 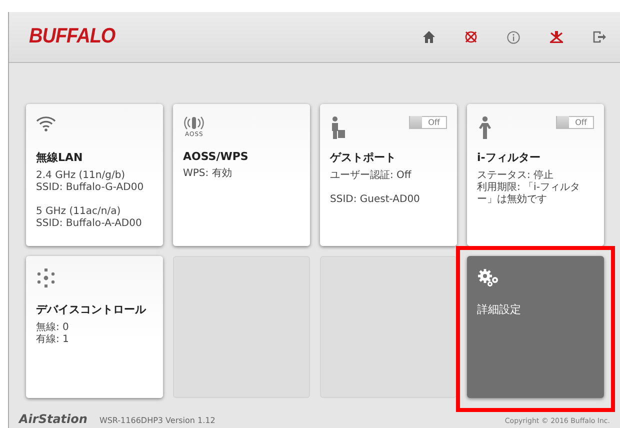 I want to click on tile-text: WPS: 有効, so click(x=208, y=174).